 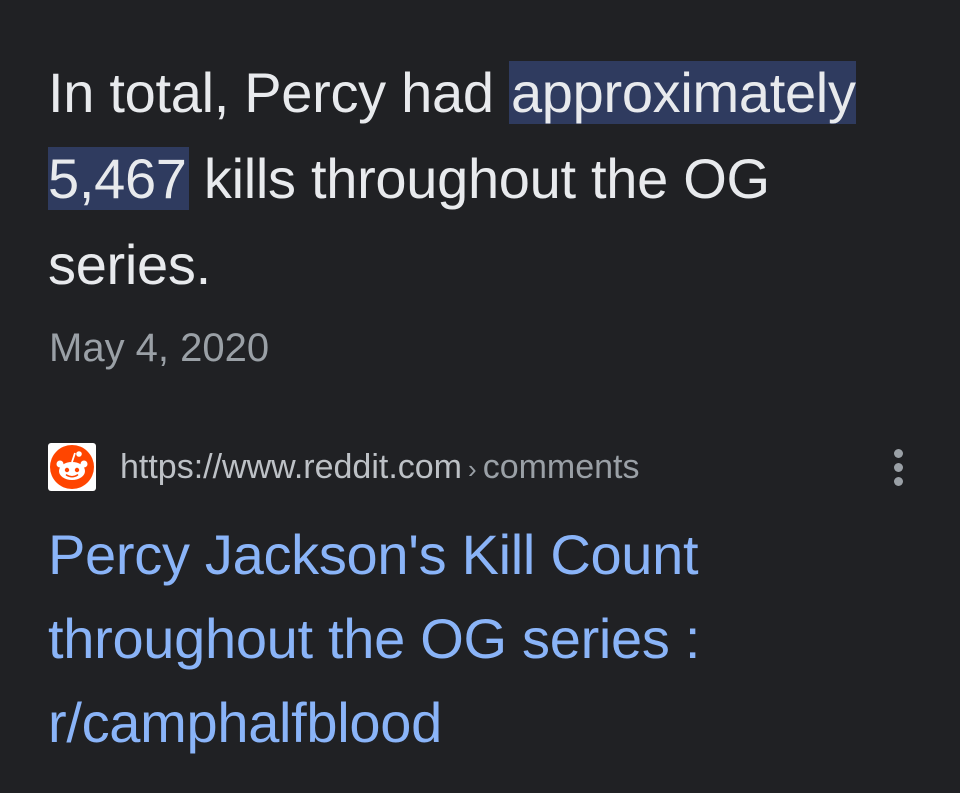 What do you see at coordinates (72, 467) in the screenshot?
I see `reddit-icon` at bounding box center [72, 467].